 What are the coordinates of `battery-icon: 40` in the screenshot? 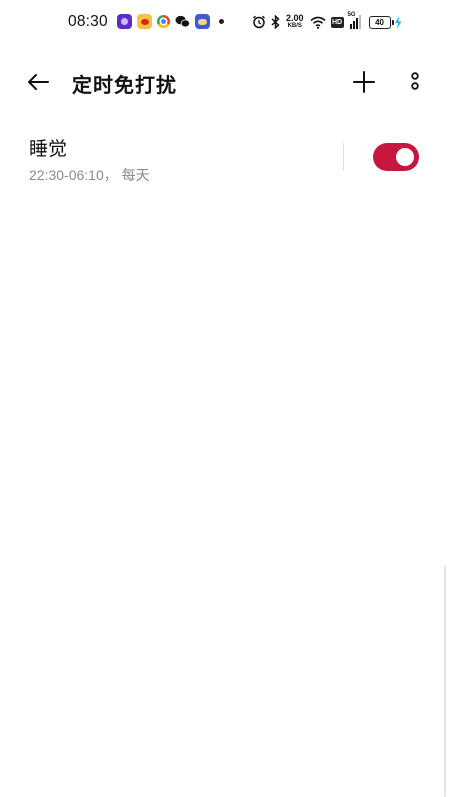 It's located at (385, 22).